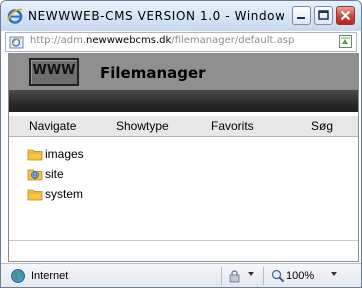  I want to click on protected-mode-icon, so click(235, 276).